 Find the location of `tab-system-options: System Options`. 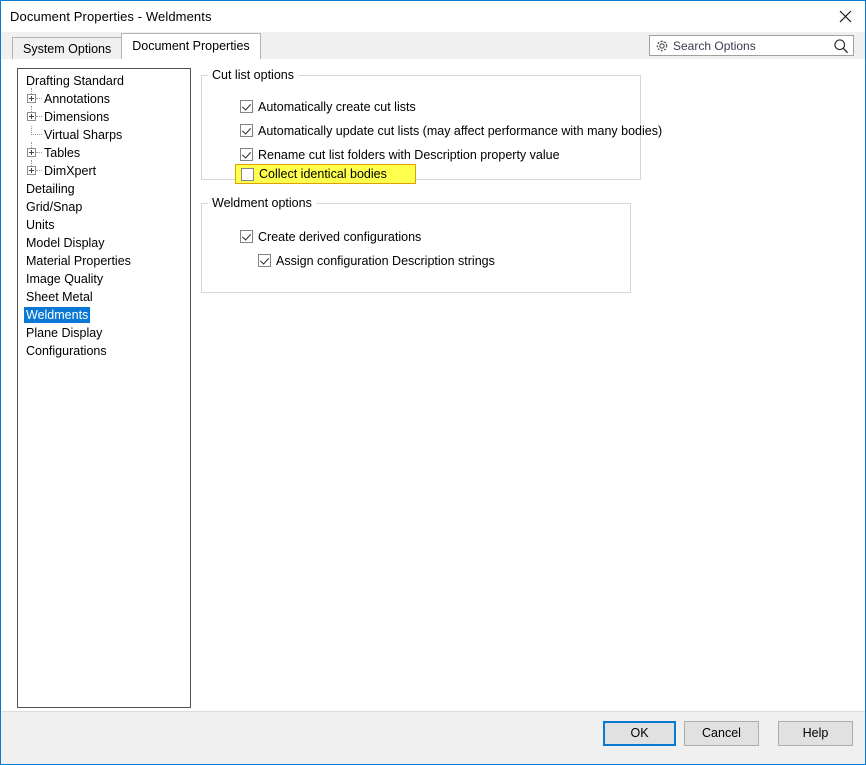

tab-system-options: System Options is located at coordinates (67, 48).